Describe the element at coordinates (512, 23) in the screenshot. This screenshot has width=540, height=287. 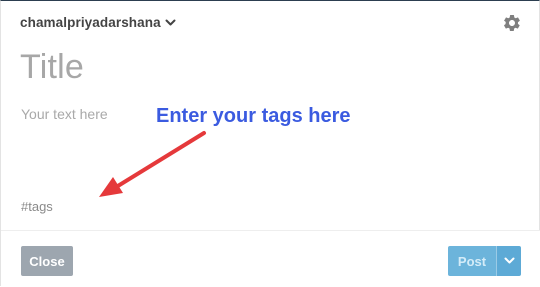
I see `gear-icon` at that location.